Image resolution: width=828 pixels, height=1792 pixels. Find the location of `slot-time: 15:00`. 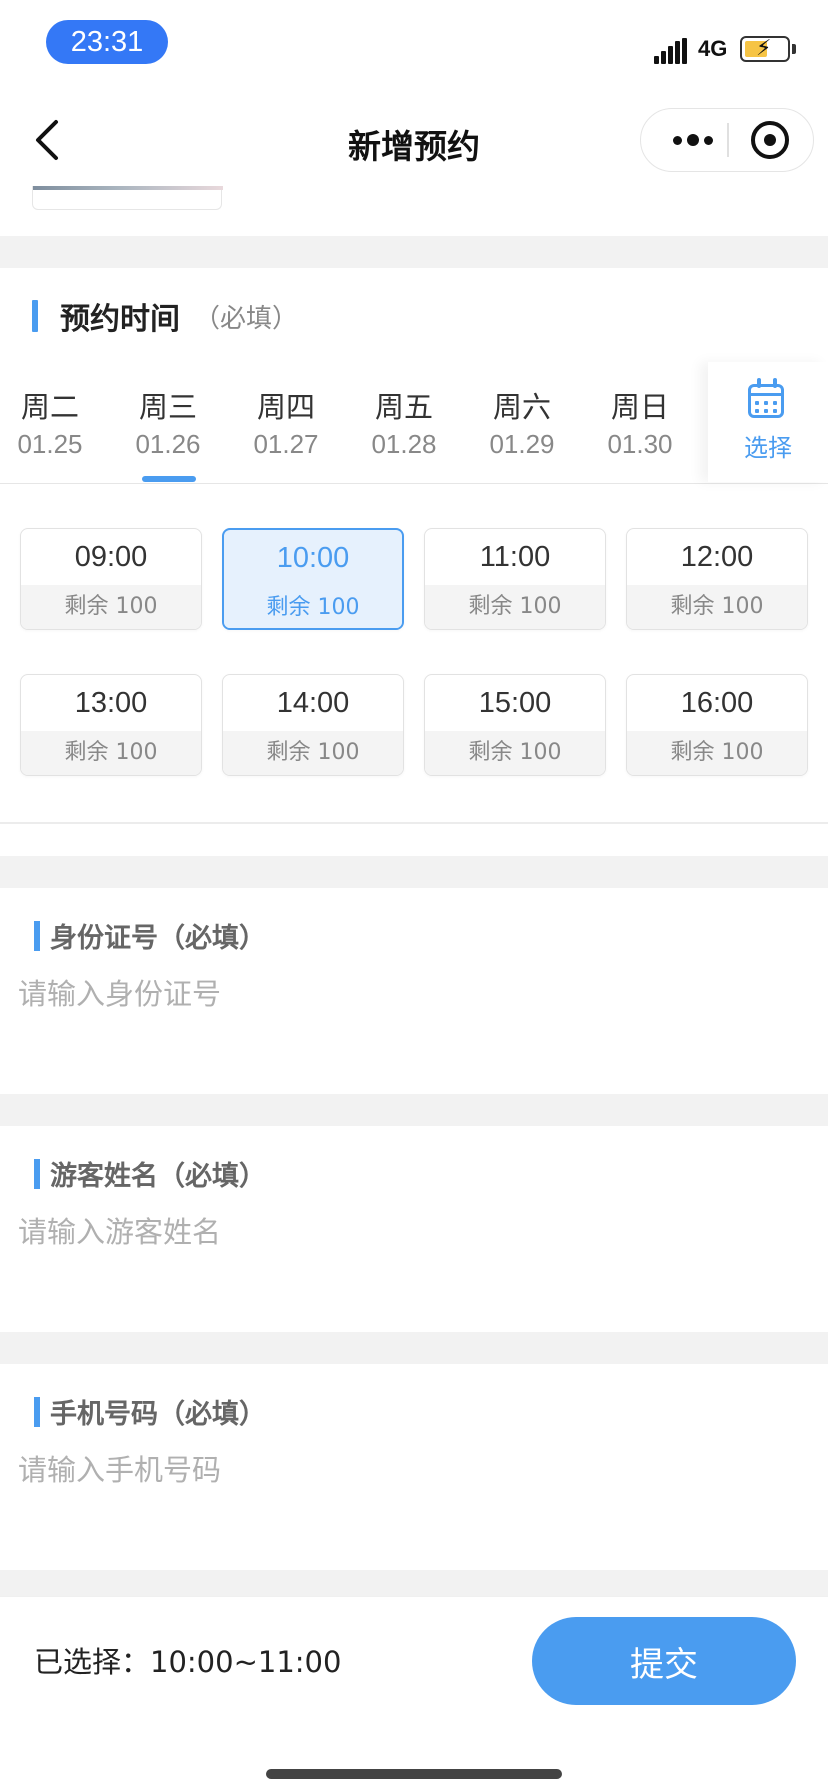

slot-time: 15:00 is located at coordinates (515, 703).